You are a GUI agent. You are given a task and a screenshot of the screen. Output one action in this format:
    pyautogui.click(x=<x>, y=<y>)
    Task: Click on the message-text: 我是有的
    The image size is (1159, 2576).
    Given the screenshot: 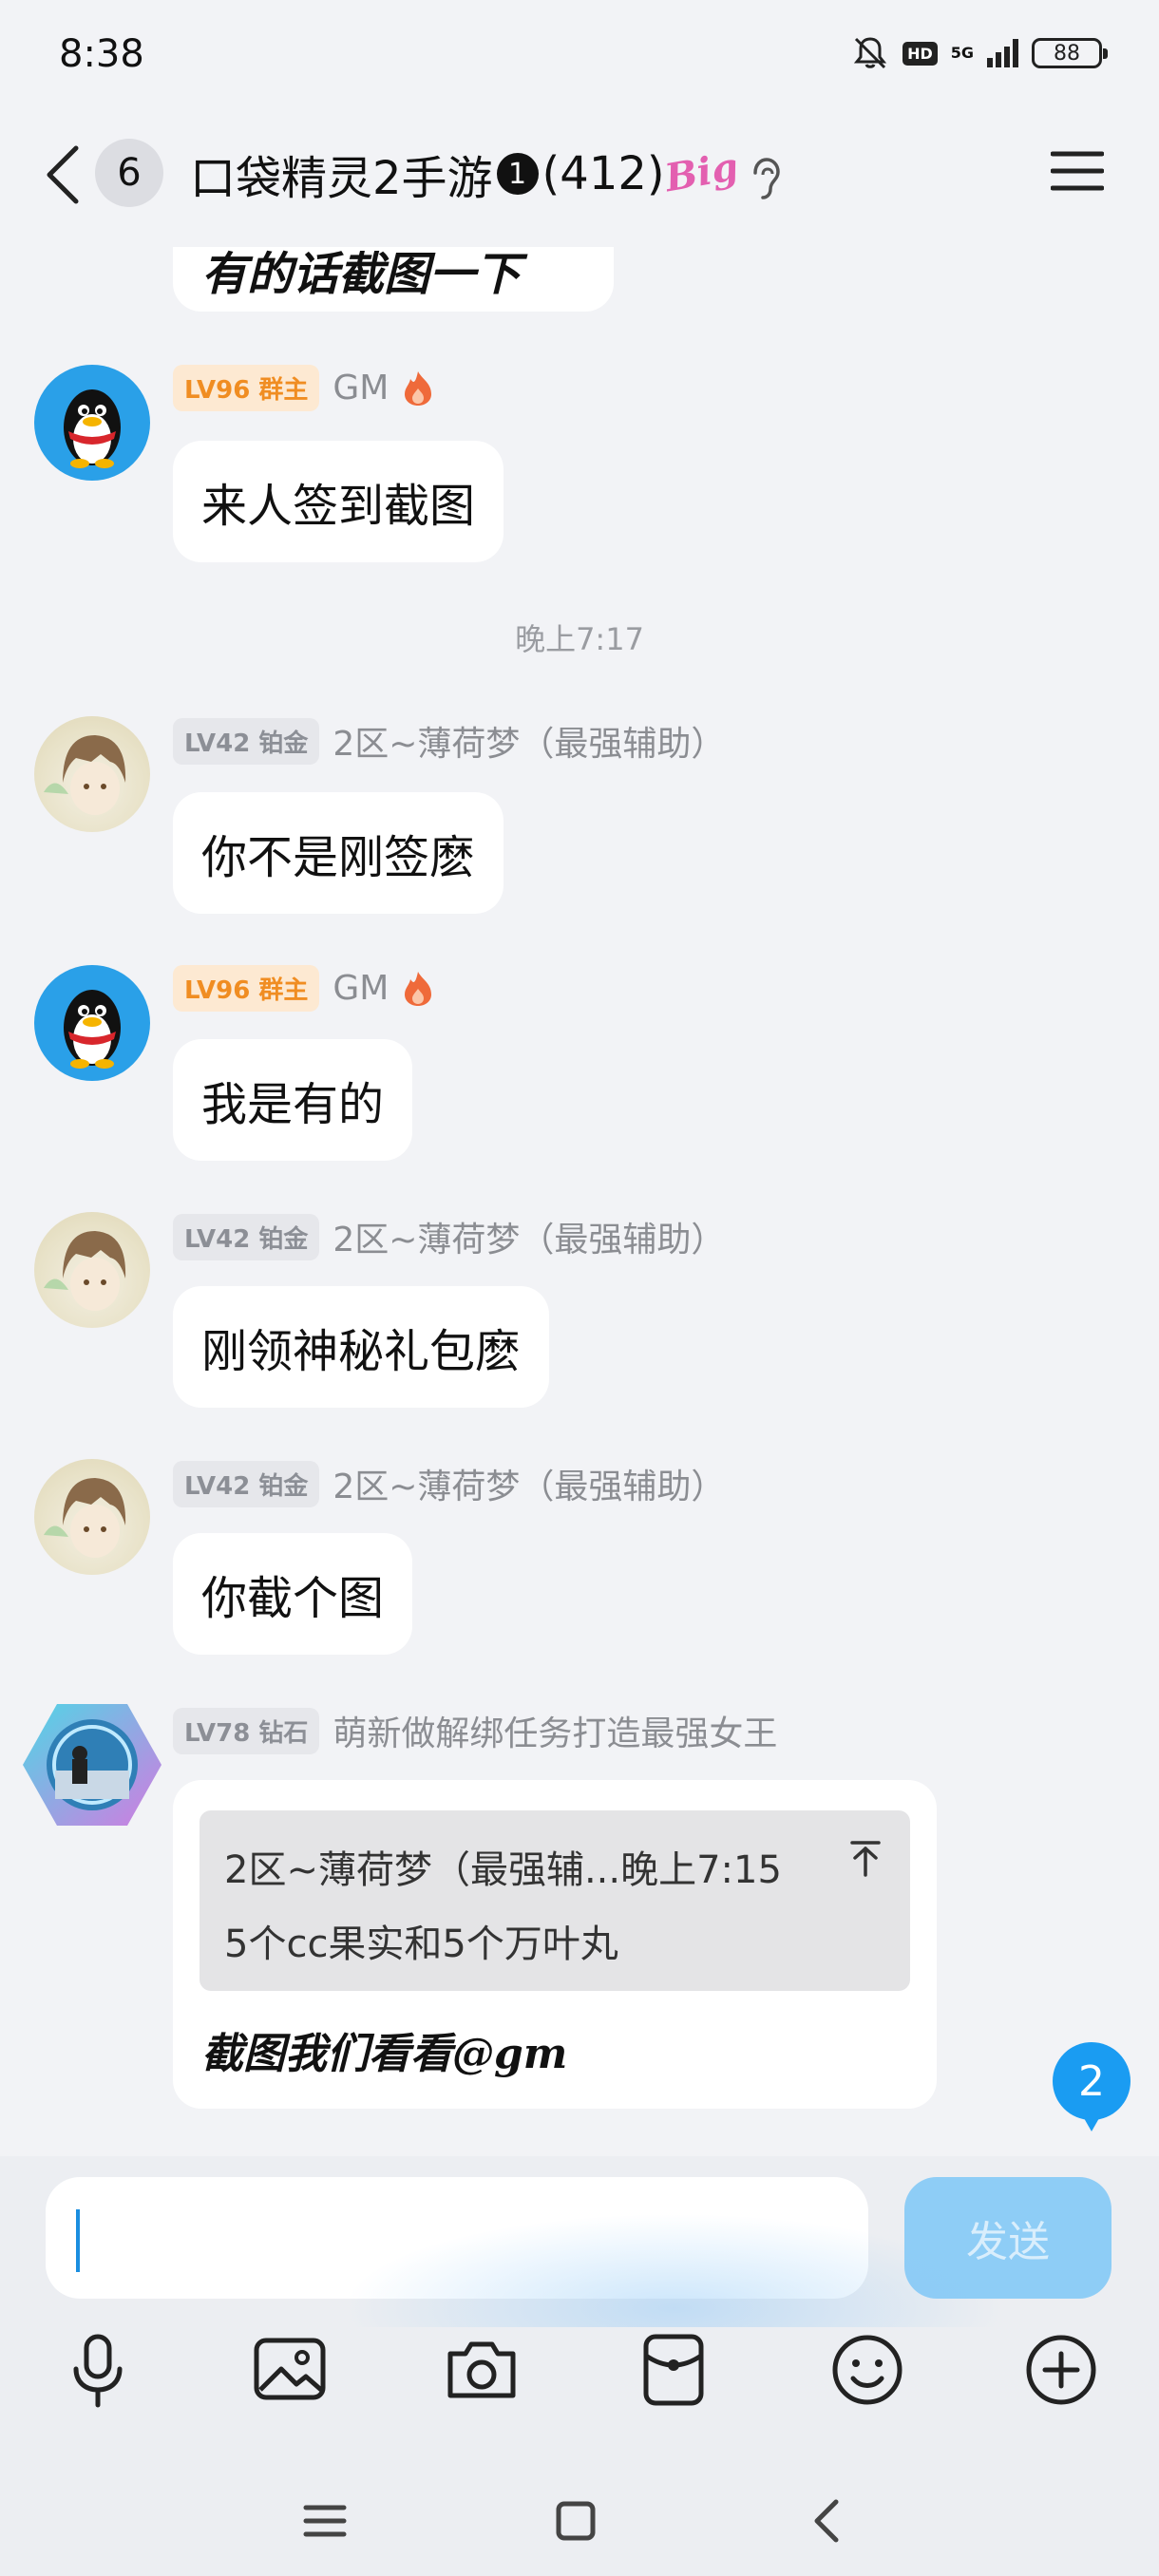 What is the action you would take?
    pyautogui.click(x=293, y=1104)
    